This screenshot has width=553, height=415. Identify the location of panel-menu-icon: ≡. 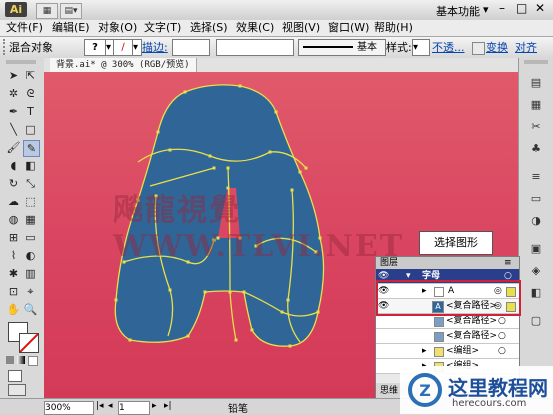
(508, 263).